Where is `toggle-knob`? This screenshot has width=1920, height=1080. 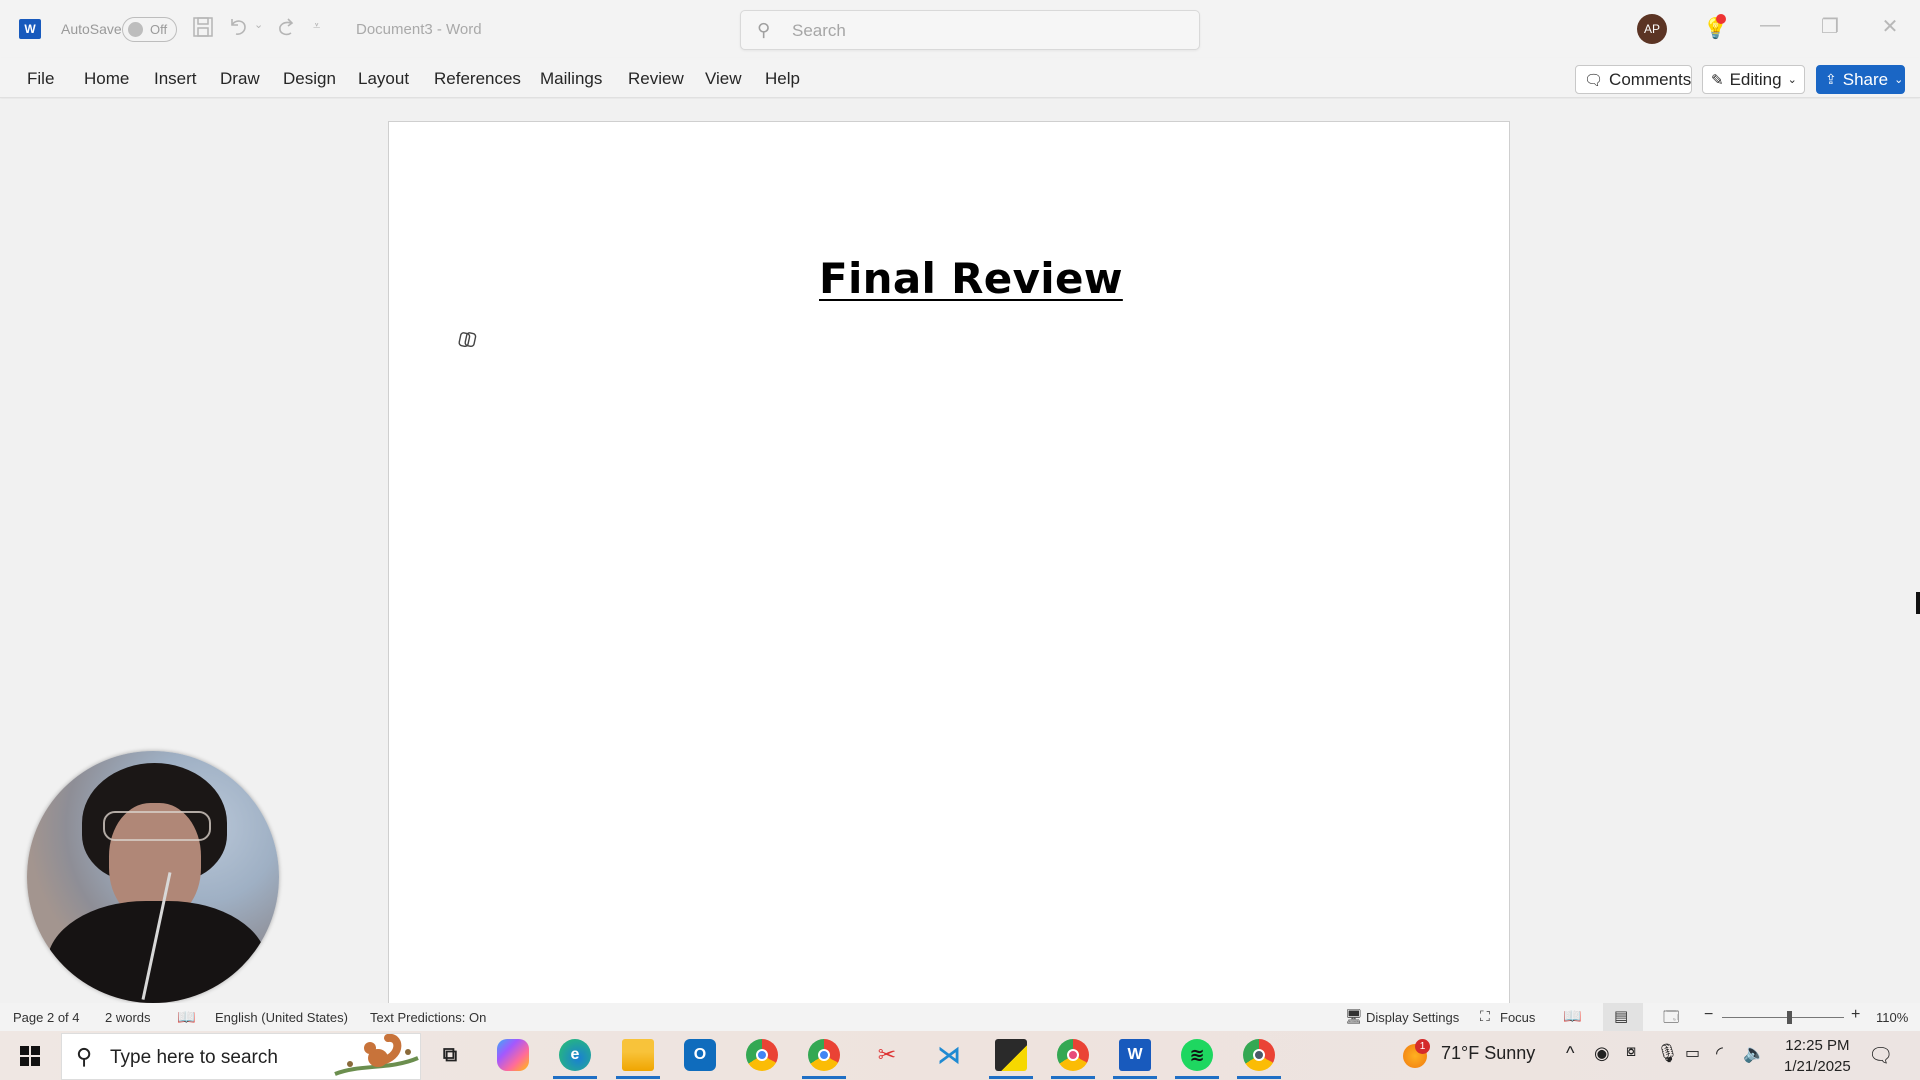 toggle-knob is located at coordinates (135, 29).